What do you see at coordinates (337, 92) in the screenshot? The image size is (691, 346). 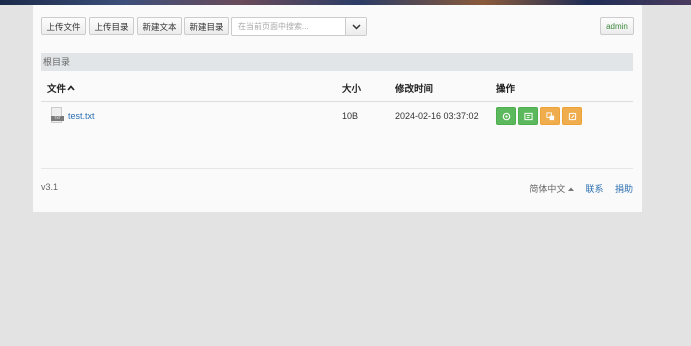 I see `table-header: 文件 大小 修改时间 操作` at bounding box center [337, 92].